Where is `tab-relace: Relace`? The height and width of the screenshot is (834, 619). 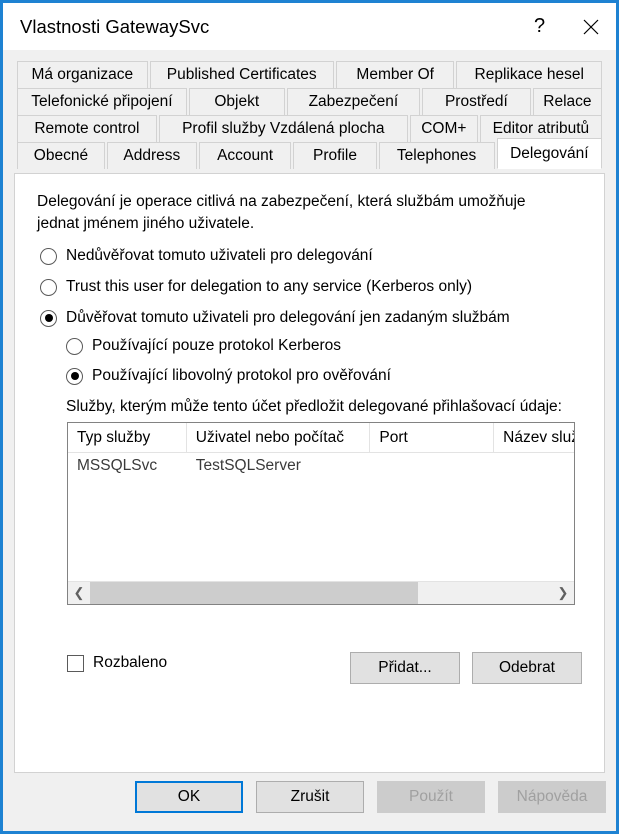 tab-relace: Relace is located at coordinates (567, 101).